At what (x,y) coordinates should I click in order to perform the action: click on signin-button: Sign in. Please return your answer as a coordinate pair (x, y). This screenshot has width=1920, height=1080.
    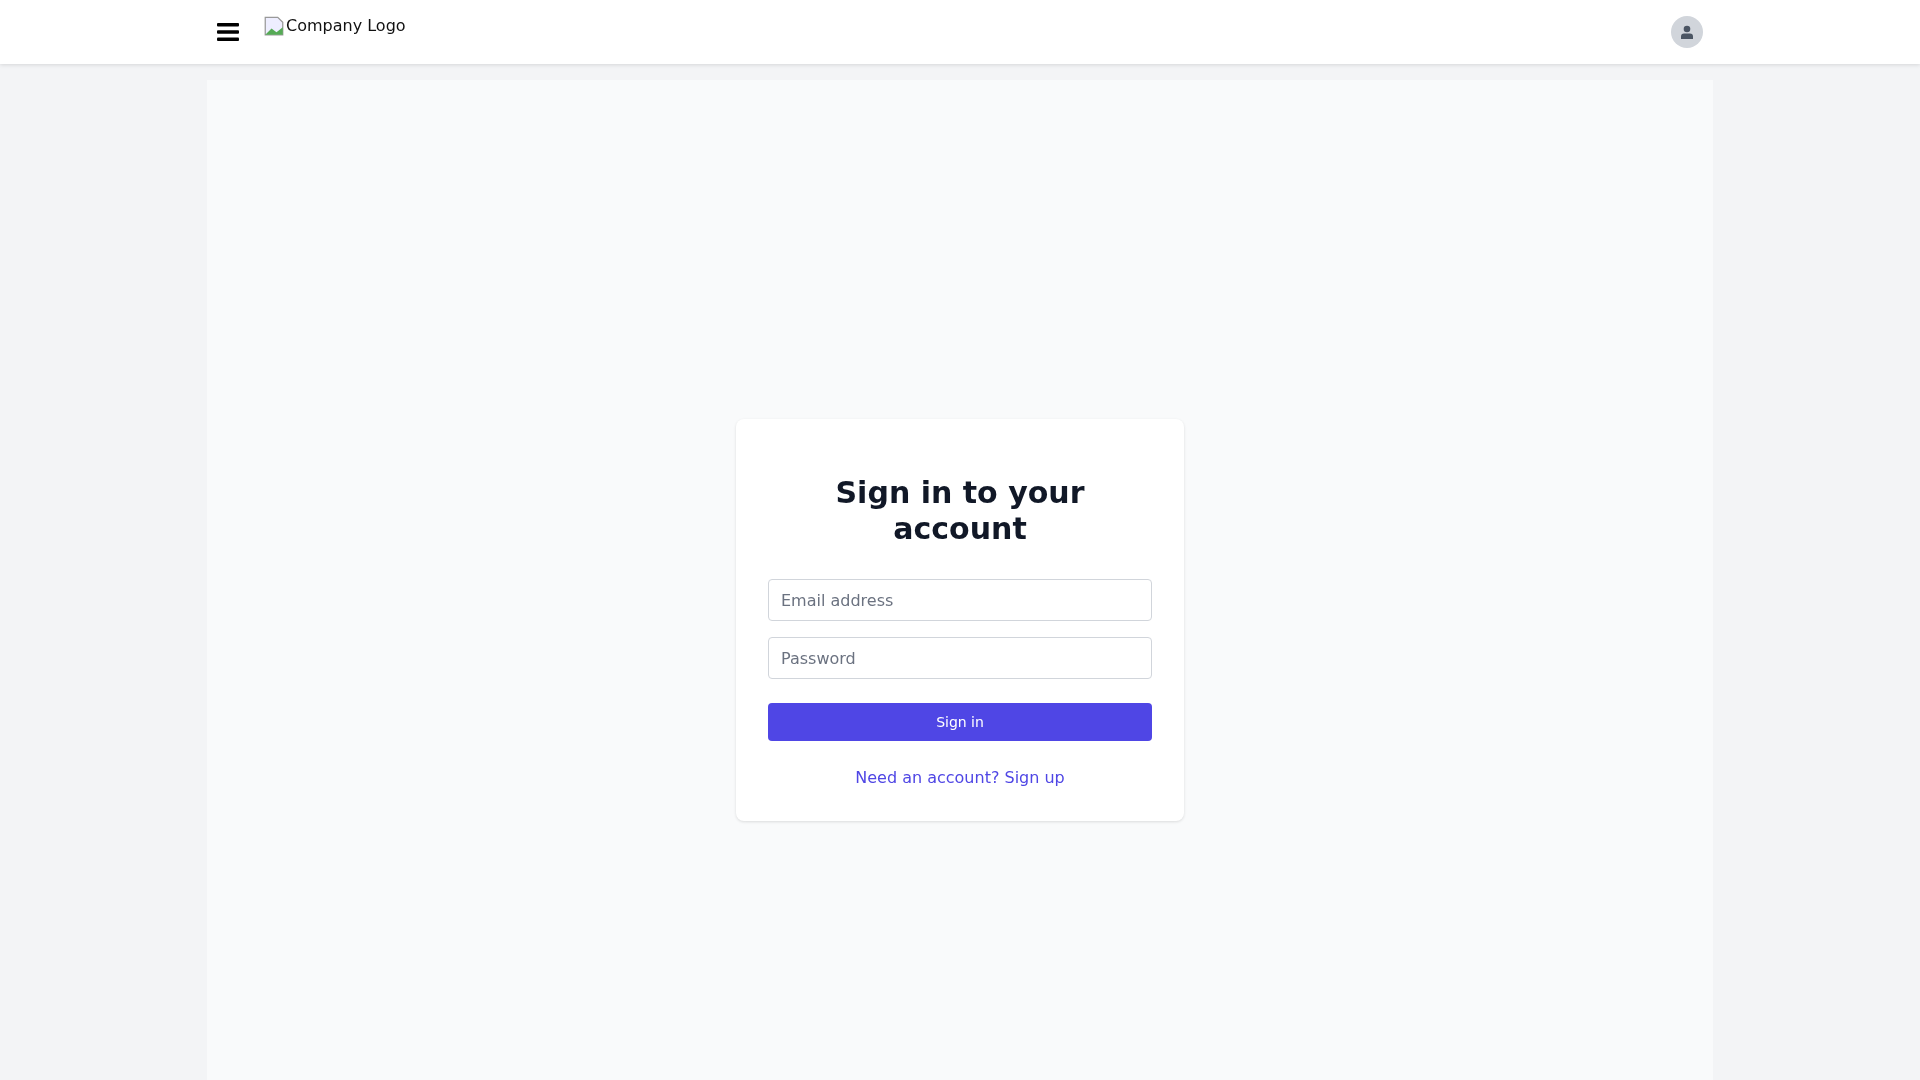
    Looking at the image, I should click on (960, 722).